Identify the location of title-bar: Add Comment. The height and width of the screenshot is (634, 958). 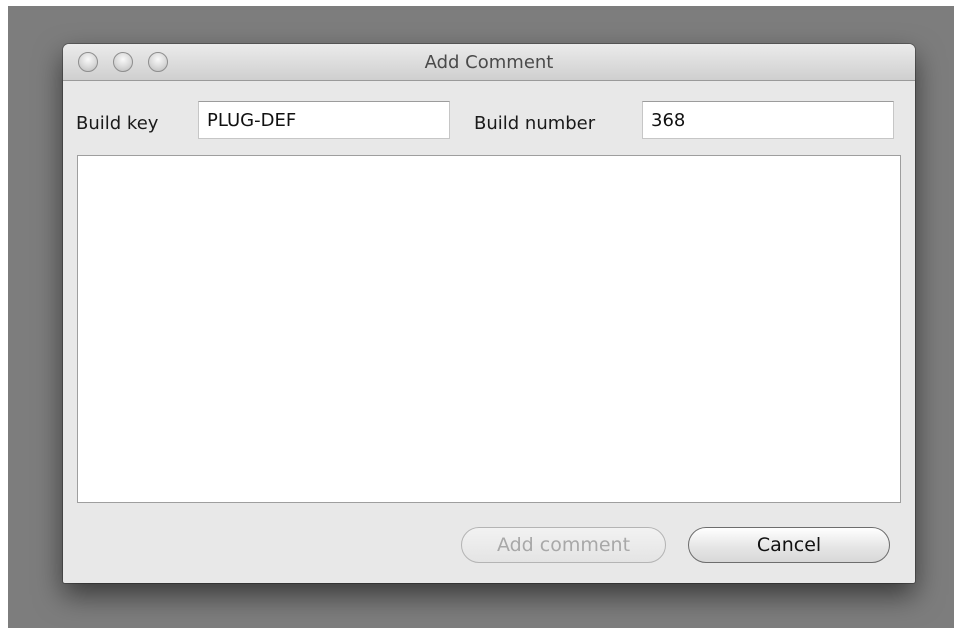
(489, 62).